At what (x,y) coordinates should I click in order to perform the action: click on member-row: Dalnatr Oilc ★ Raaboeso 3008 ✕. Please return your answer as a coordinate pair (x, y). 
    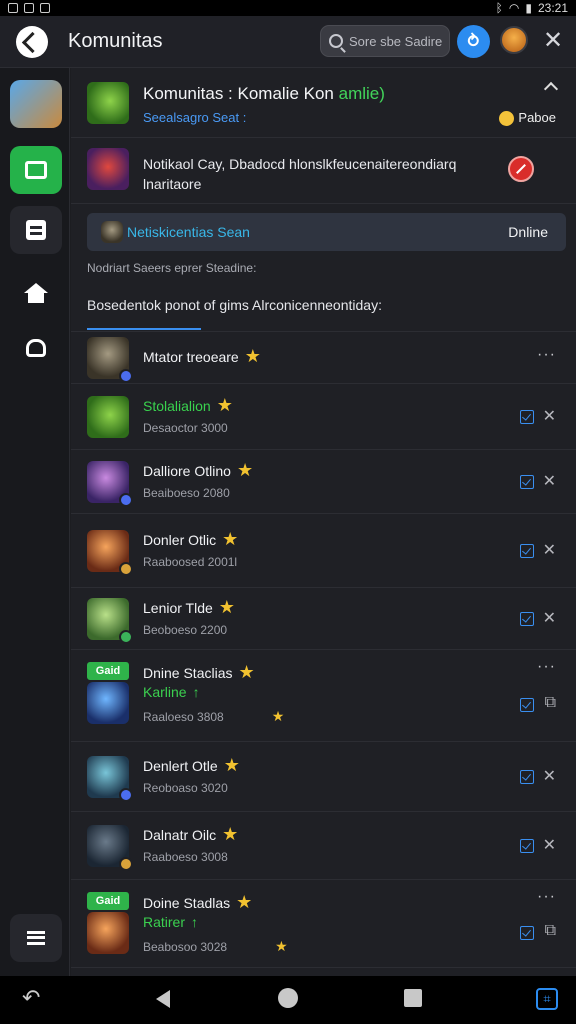
    Looking at the image, I should click on (323, 846).